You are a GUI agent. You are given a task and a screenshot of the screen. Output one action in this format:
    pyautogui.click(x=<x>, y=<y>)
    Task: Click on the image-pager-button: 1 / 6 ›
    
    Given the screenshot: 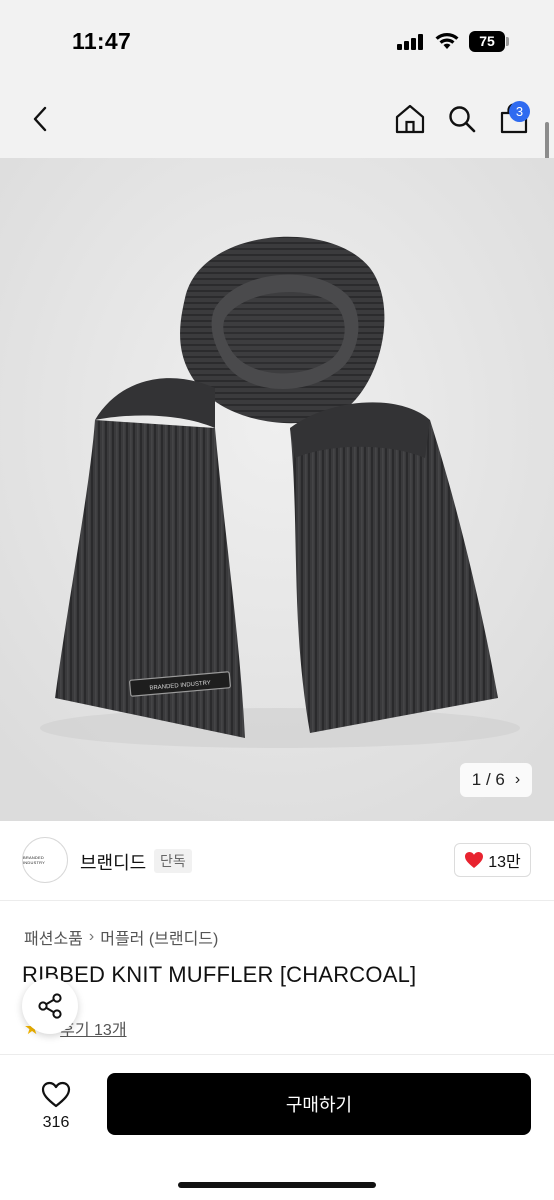 What is the action you would take?
    pyautogui.click(x=496, y=780)
    